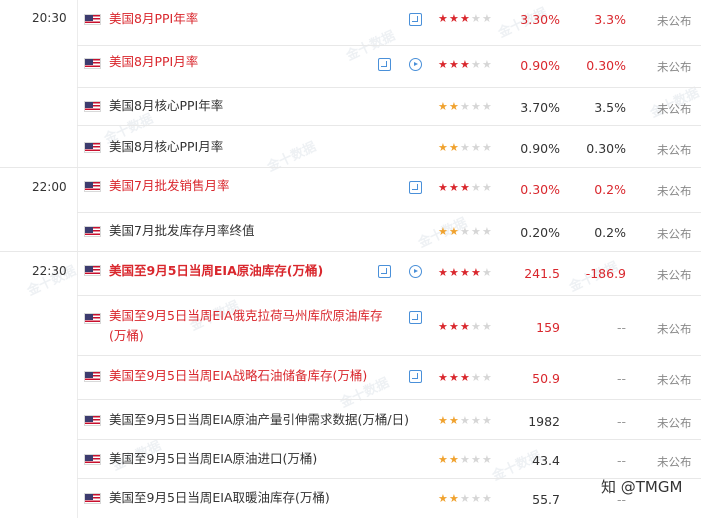 The height and width of the screenshot is (518, 701). Describe the element at coordinates (546, 378) in the screenshot. I see `actual-value: 50.9` at that location.